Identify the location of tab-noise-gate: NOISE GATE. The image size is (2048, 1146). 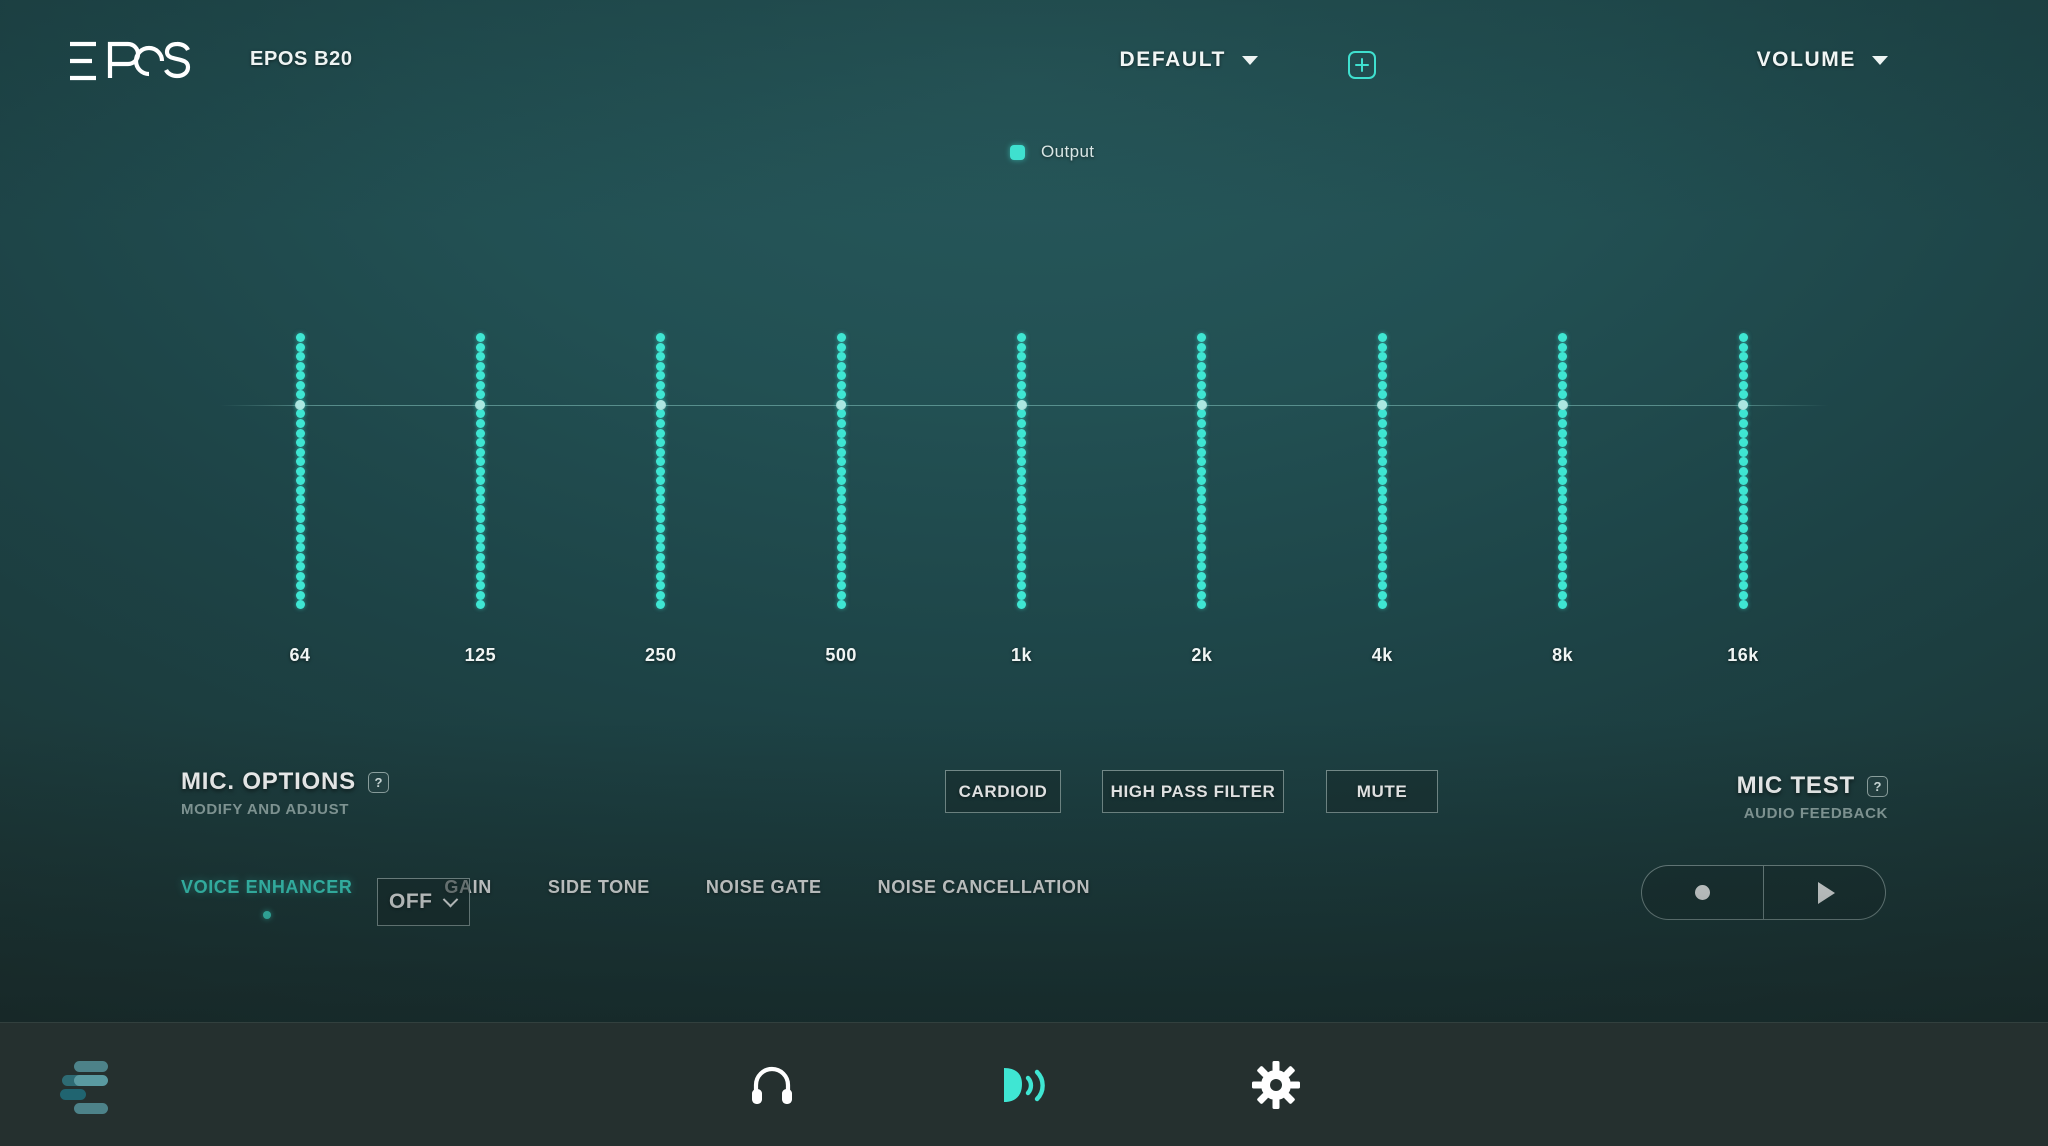
(764, 887).